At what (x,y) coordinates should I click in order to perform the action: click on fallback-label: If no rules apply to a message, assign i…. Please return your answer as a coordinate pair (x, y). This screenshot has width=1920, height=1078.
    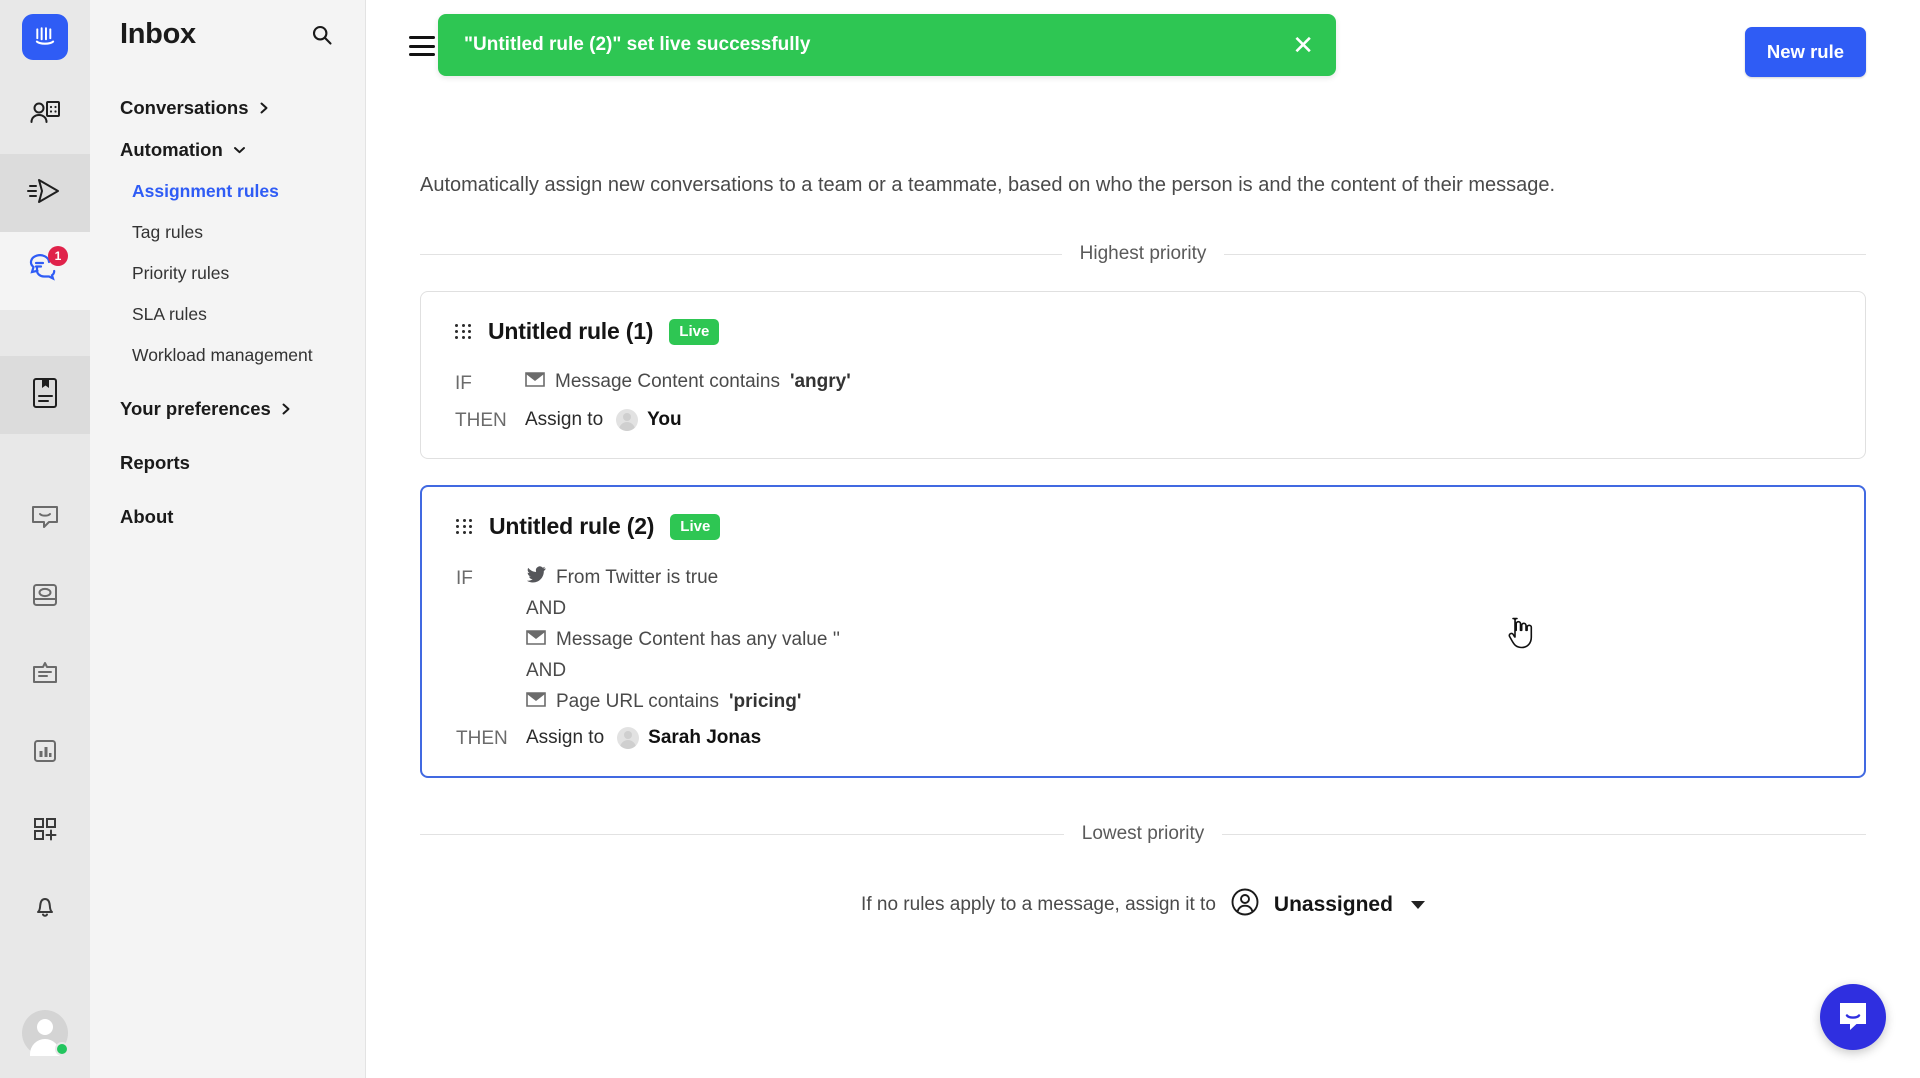
    Looking at the image, I should click on (1038, 904).